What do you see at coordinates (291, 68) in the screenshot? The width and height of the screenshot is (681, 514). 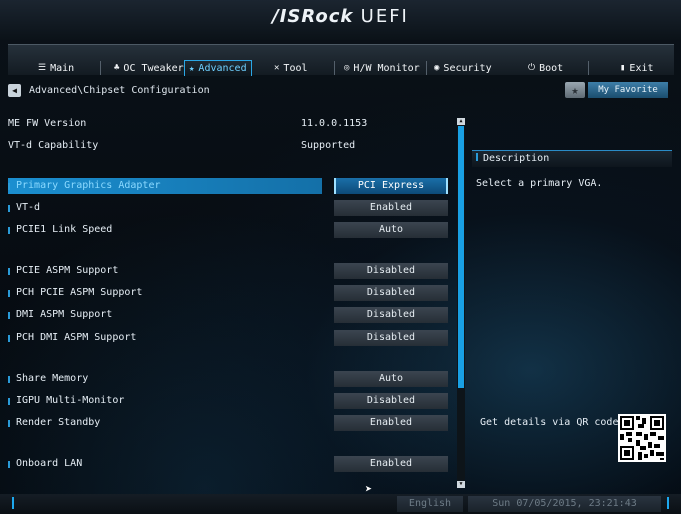 I see `tab-tool: ✕ Tool` at bounding box center [291, 68].